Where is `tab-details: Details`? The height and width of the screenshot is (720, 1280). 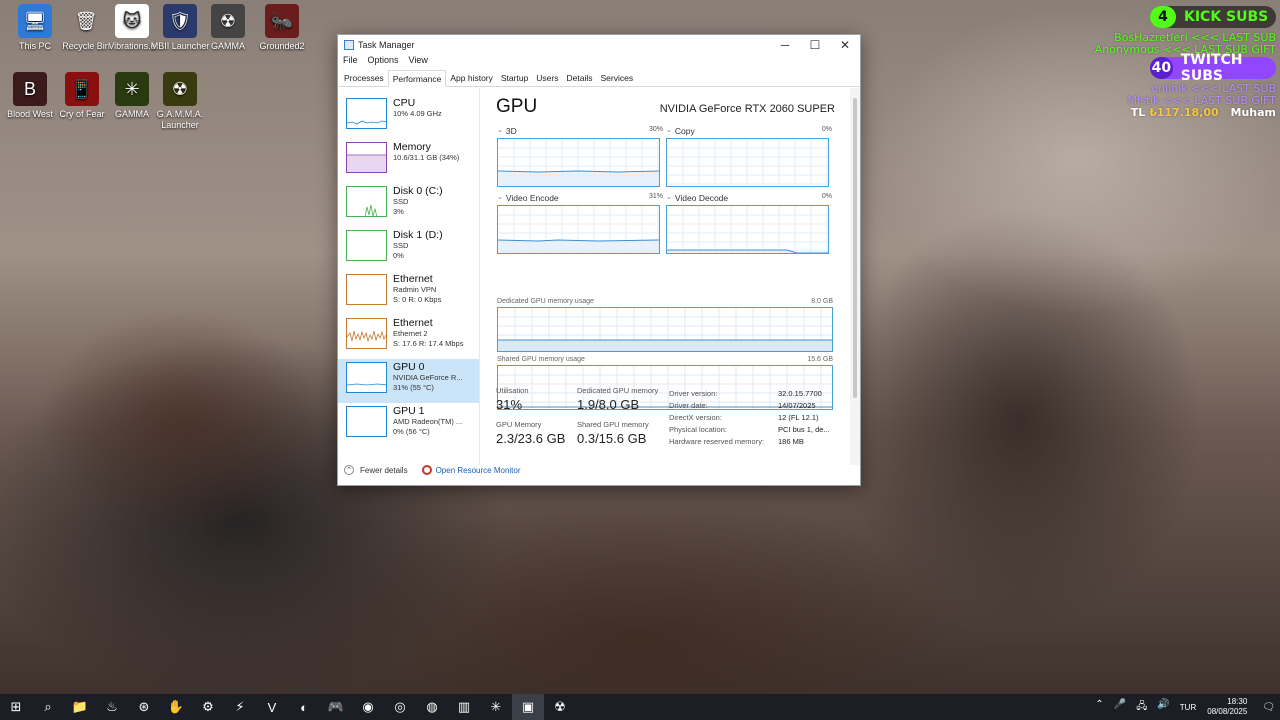
tab-details: Details is located at coordinates (580, 78).